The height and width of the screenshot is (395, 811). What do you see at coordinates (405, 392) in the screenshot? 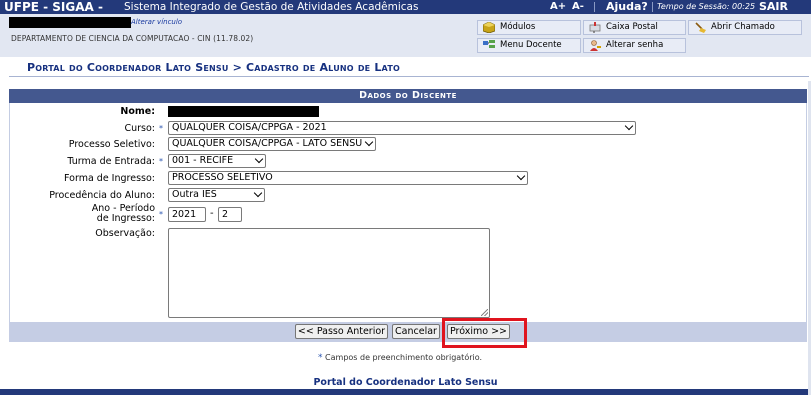
I see `footer-bar` at bounding box center [405, 392].